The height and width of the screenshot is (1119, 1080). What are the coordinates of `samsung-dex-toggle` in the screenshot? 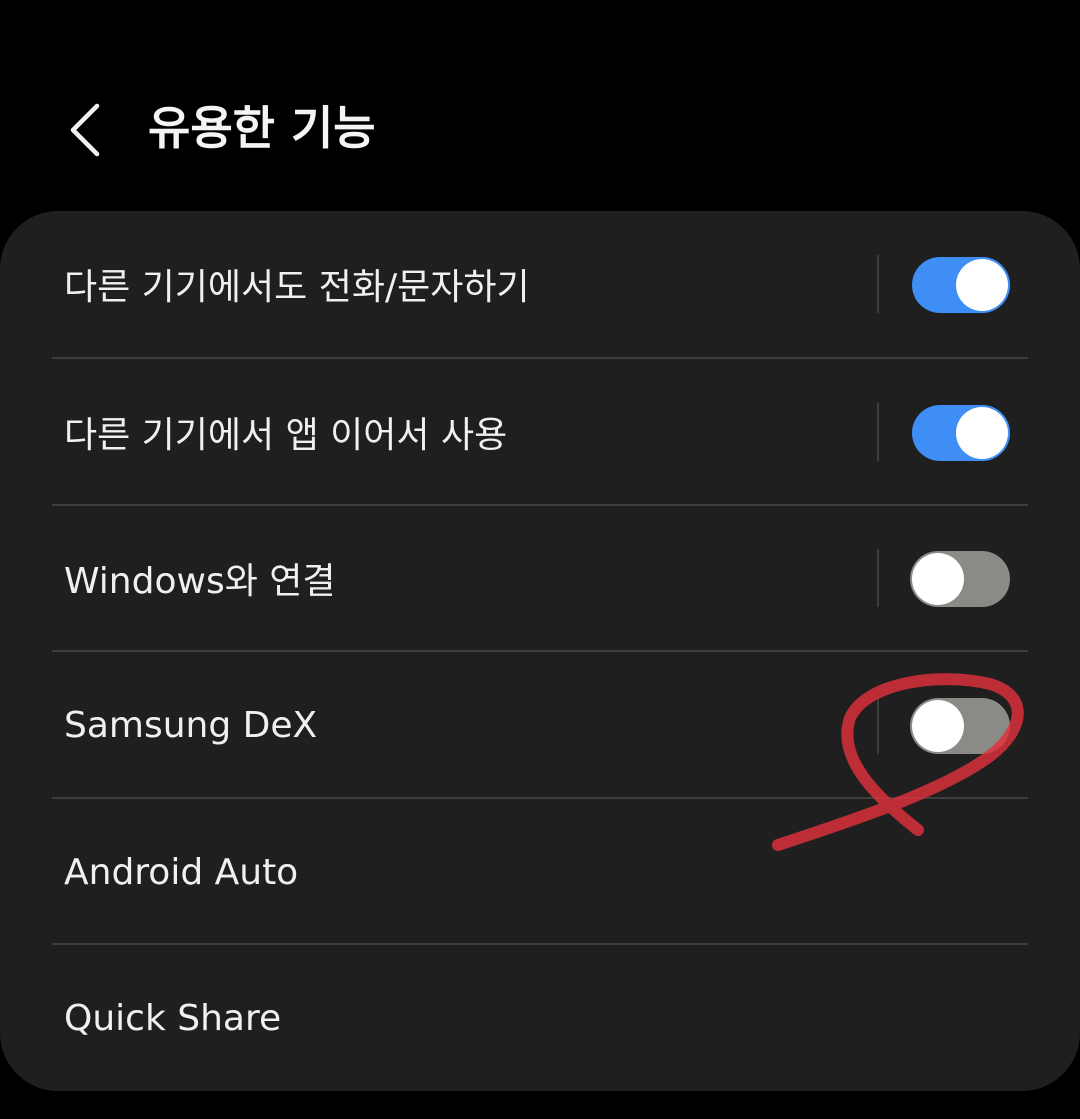 It's located at (961, 726).